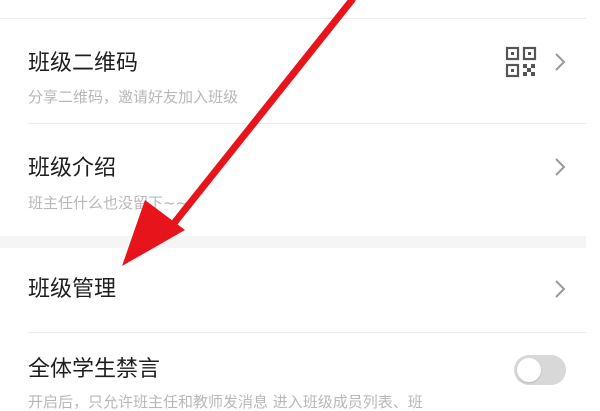 This screenshot has height=411, width=600. I want to click on toggle-knob, so click(529, 370).